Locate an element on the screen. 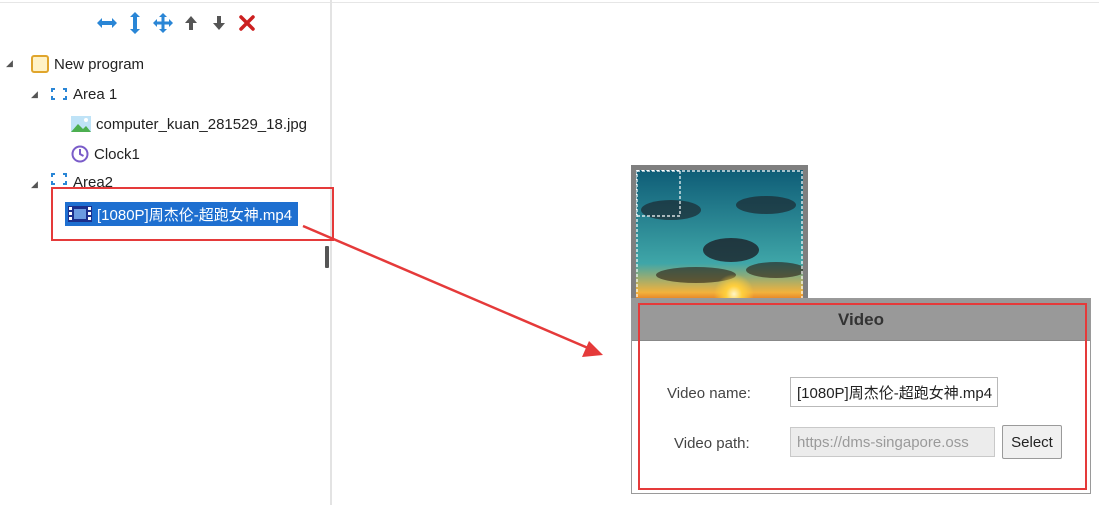 This screenshot has height=509, width=1099. move-icon is located at coordinates (163, 23).